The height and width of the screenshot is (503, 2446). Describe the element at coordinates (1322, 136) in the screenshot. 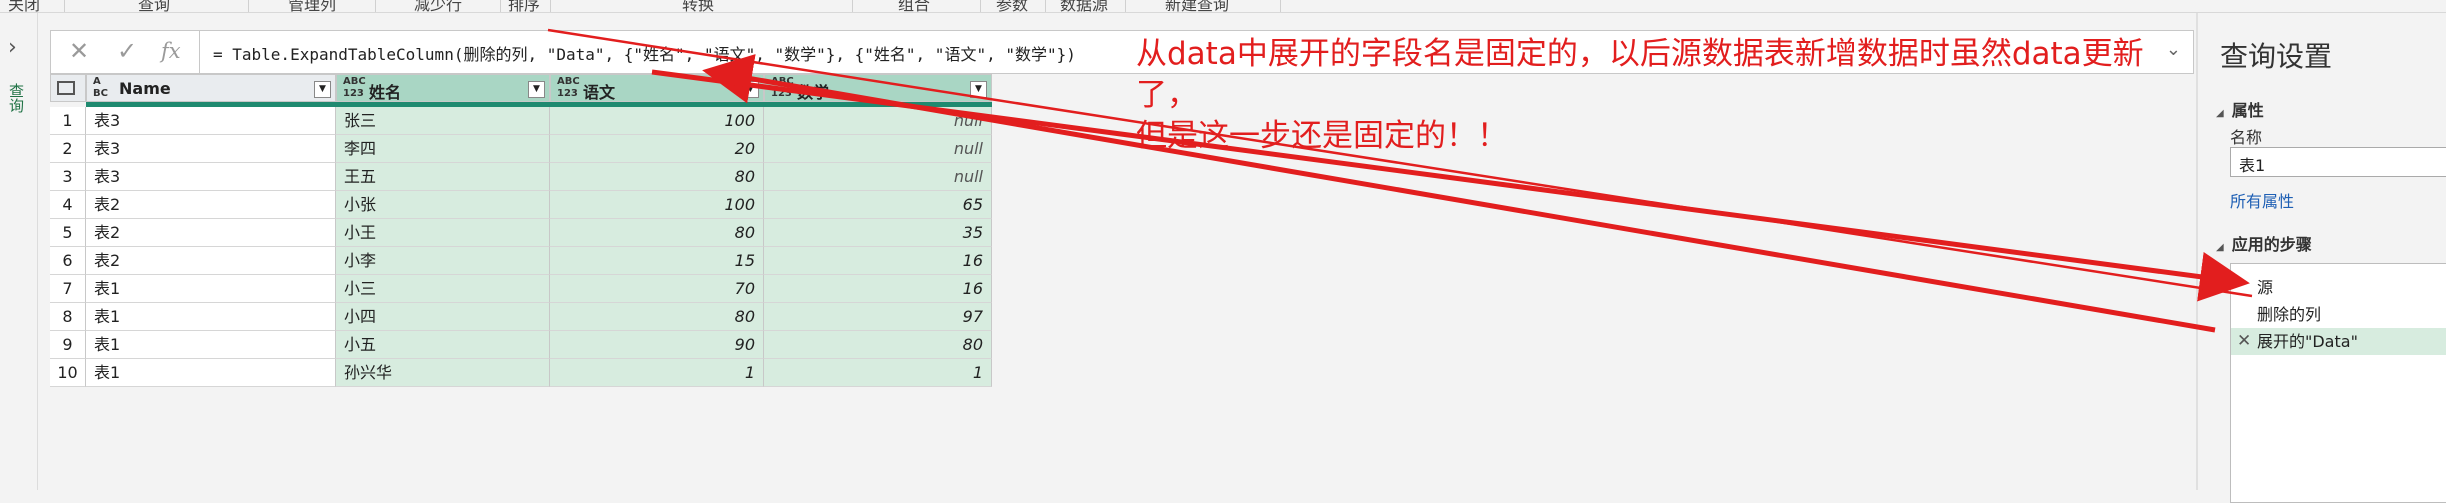

I see `annotation-line-2: 但是这一步还是固定的！！` at that location.